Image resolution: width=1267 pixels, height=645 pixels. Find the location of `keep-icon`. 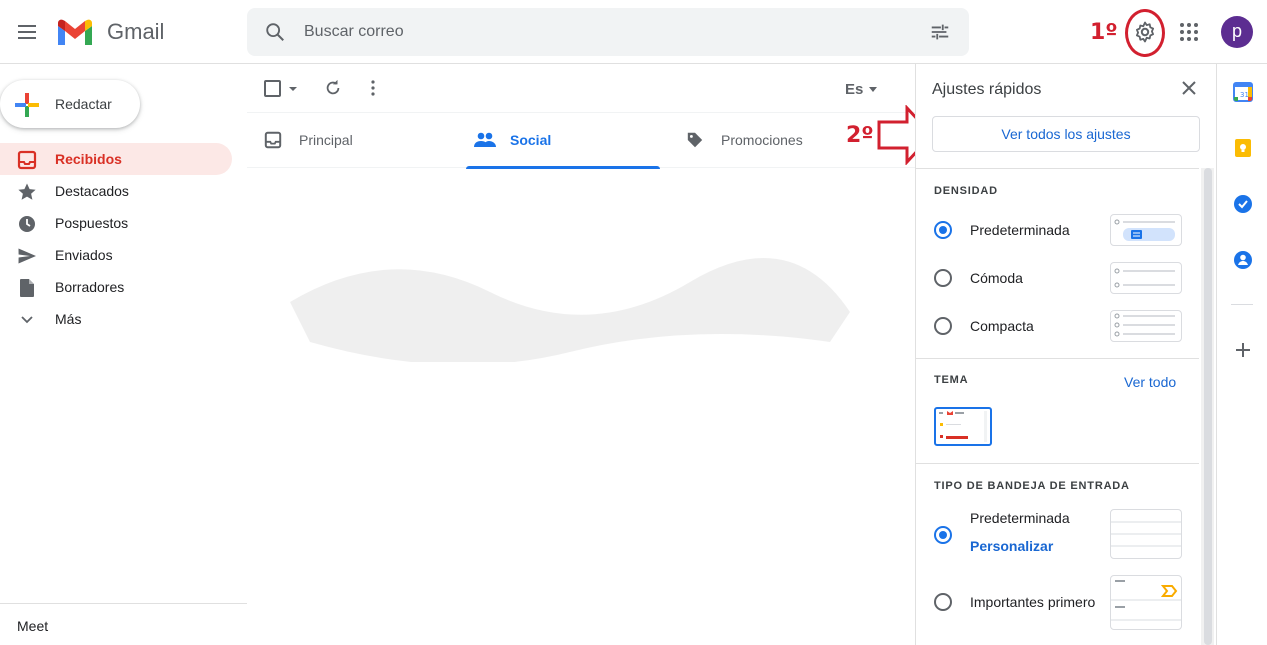

keep-icon is located at coordinates (1243, 150).